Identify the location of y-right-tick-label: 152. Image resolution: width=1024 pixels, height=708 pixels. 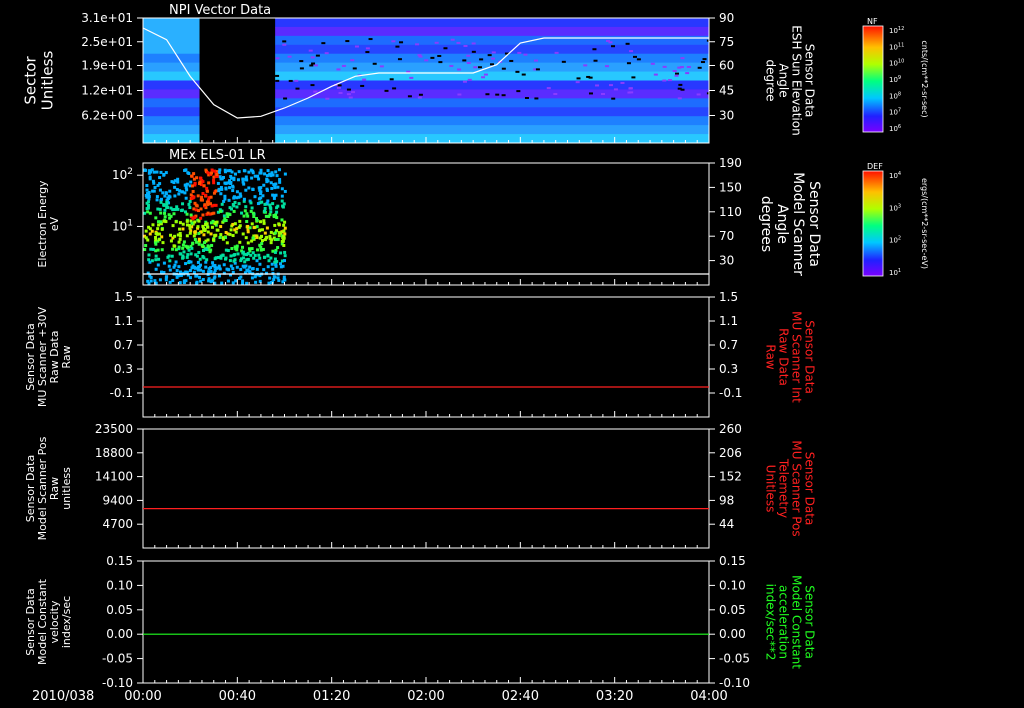
(730, 477).